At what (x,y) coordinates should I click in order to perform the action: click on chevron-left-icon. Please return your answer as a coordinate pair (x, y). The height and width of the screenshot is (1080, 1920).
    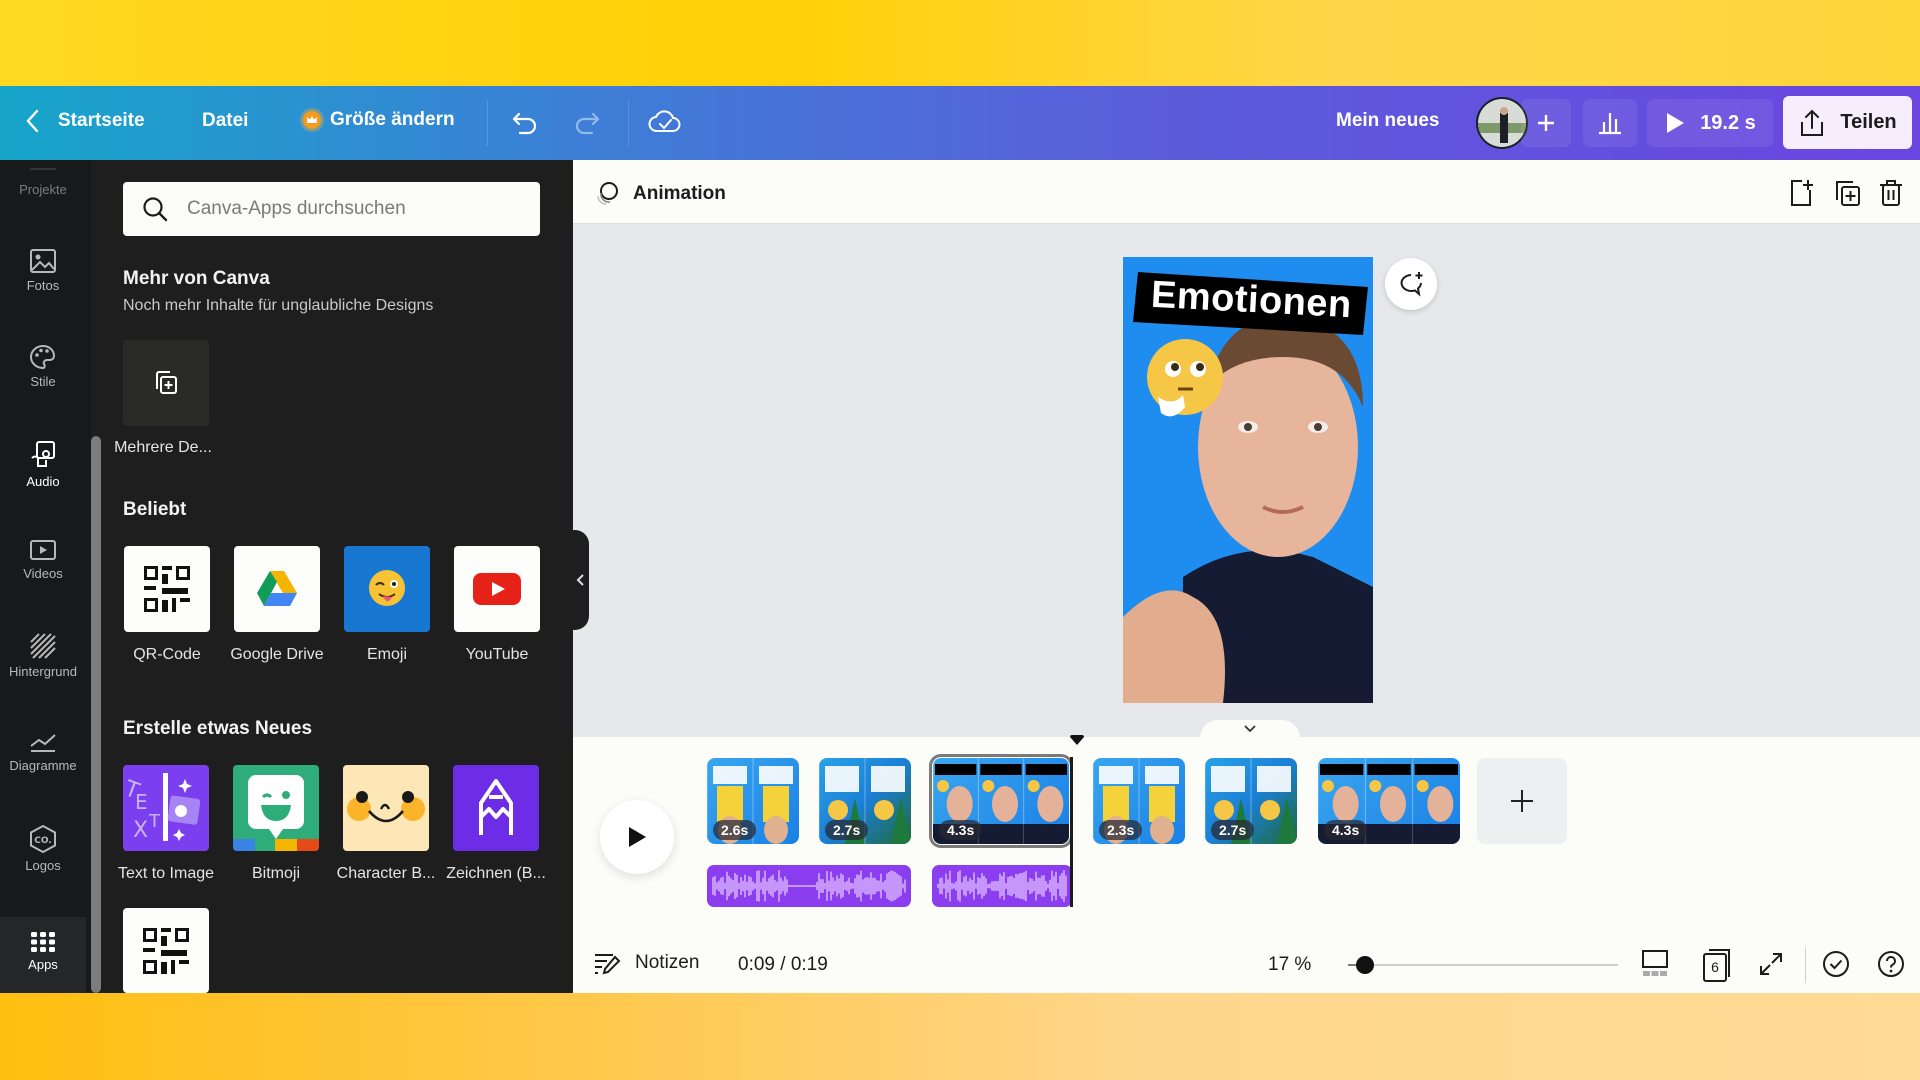
    Looking at the image, I should click on (580, 580).